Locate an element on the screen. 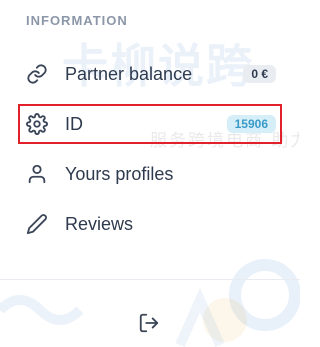 Image resolution: width=320 pixels, height=347 pixels. menu-item-label: Yours profiles is located at coordinates (119, 173).